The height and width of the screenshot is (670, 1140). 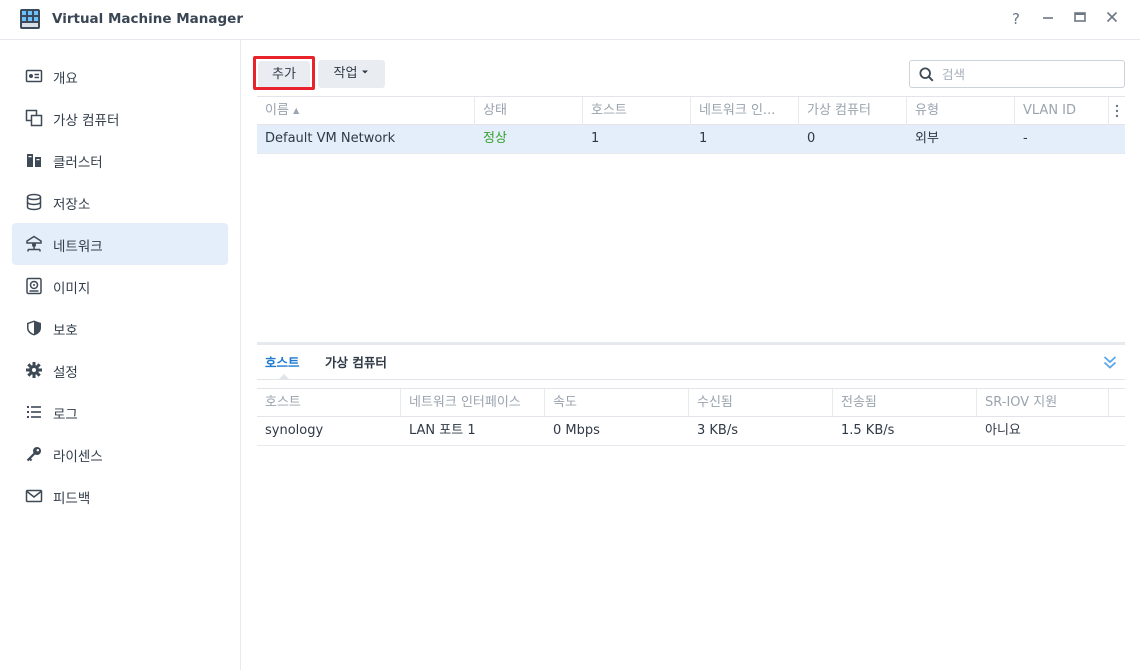 What do you see at coordinates (691, 362) in the screenshot?
I see `detail-tab-bar: 호스트 가상 컴퓨터` at bounding box center [691, 362].